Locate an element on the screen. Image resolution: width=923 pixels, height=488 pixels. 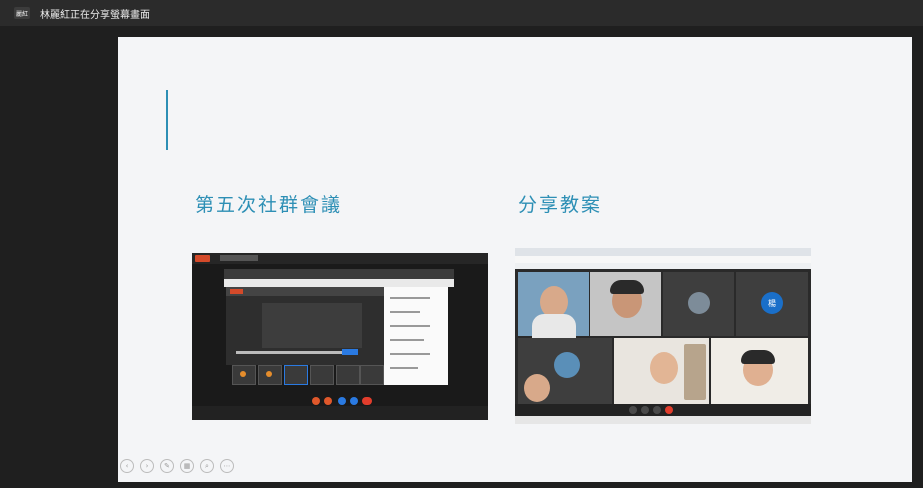
screenshot-chat-panel is located at coordinates (416, 336).